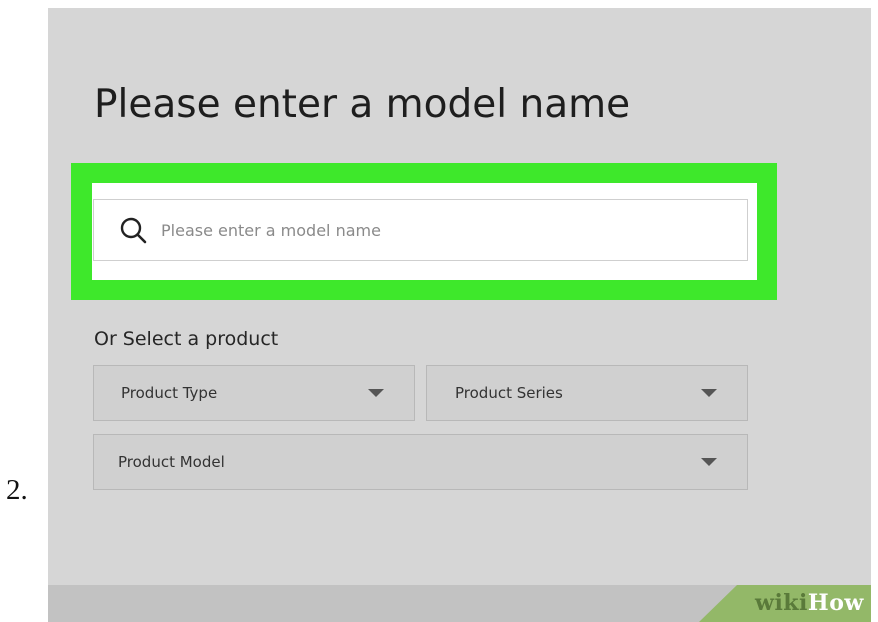 The height and width of the screenshot is (622, 878). Describe the element at coordinates (835, 603) in the screenshot. I see `watermark-how-text: How` at that location.